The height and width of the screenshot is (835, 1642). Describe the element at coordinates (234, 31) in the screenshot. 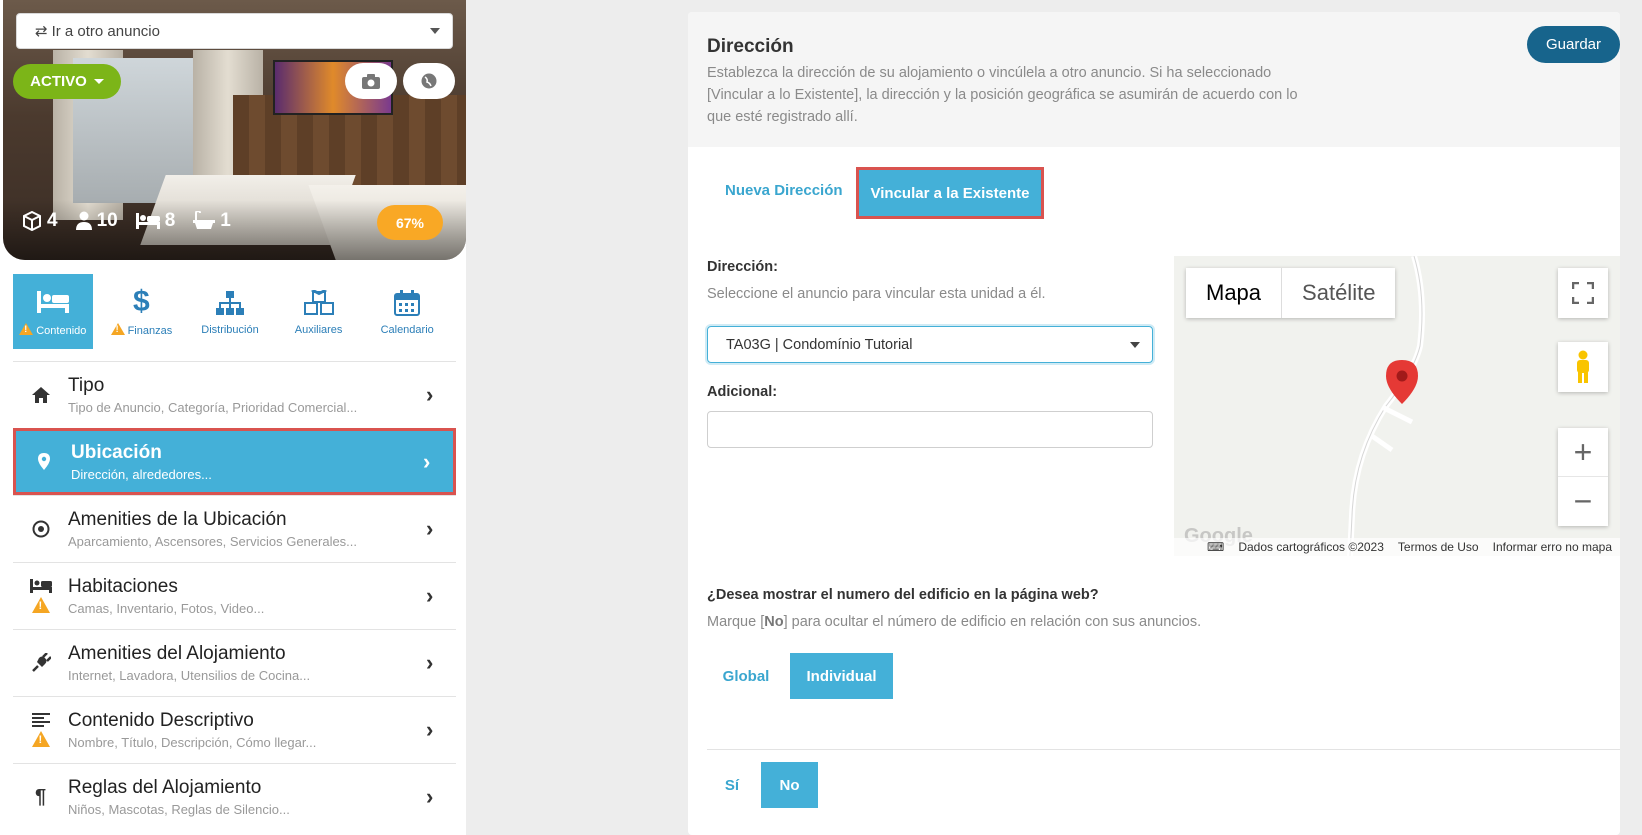

I see `goto-listing-select: ⇄ Ir a otro anuncio` at that location.